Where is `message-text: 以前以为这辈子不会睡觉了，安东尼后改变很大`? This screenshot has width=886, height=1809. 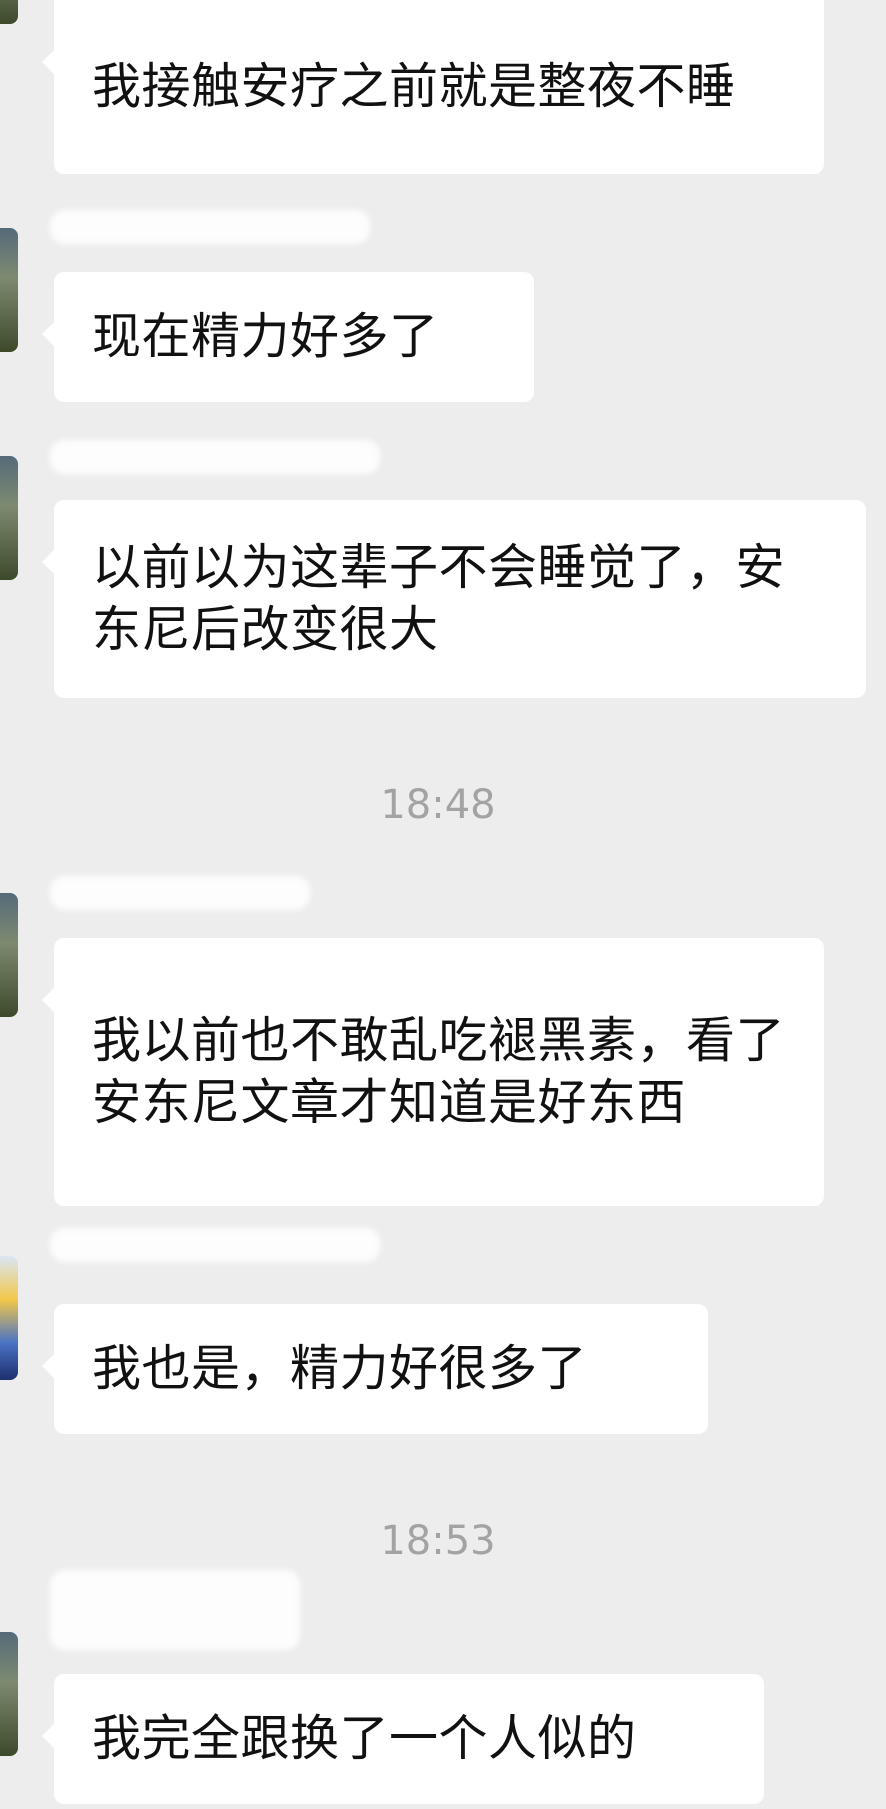
message-text: 以前以为这辈子不会睡觉了，安东尼后改变很大 is located at coordinates (439, 598).